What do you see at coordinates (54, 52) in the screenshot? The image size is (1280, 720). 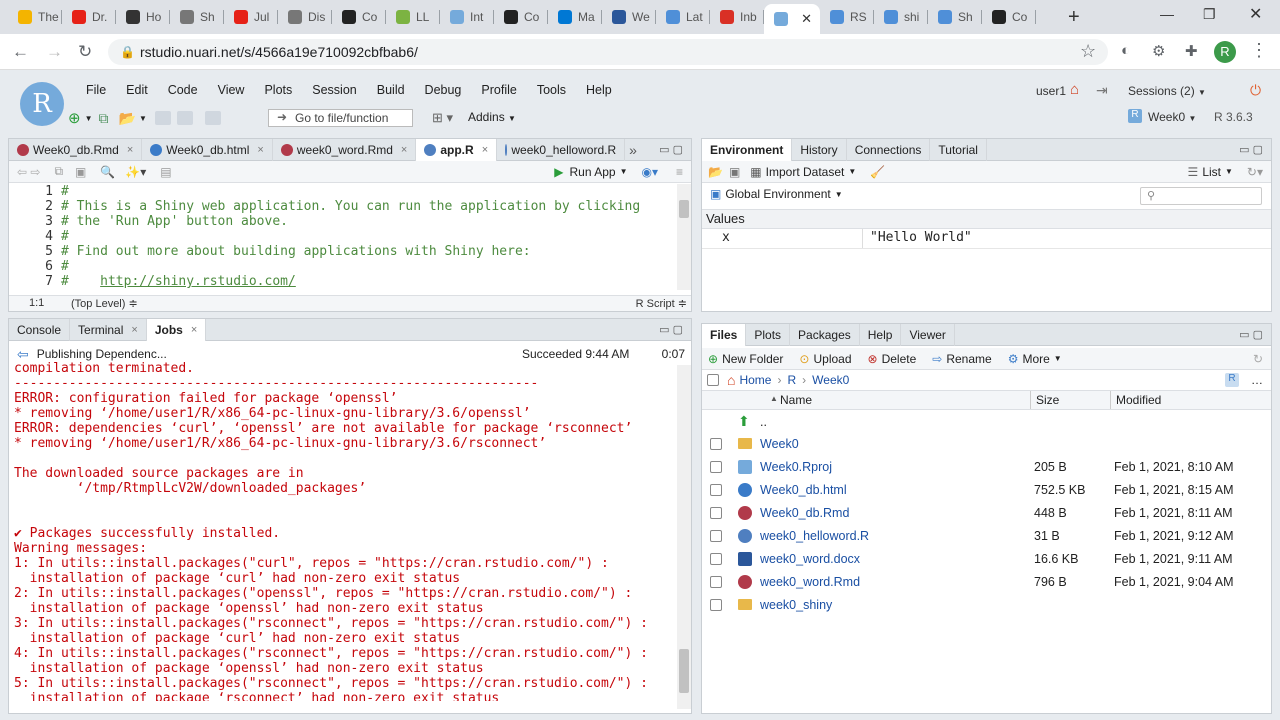 I see `forward-icon: →` at bounding box center [54, 52].